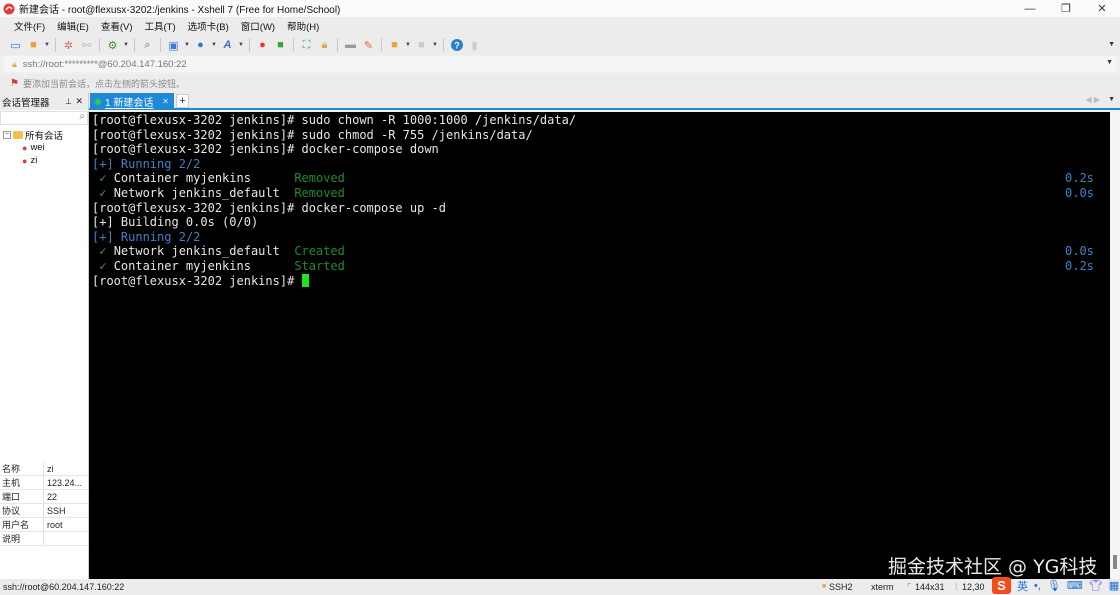 This screenshot has width=1120, height=595. Describe the element at coordinates (104, 64) in the screenshot. I see `address-value: ssh://root:*********@60.204.147.160:22` at that location.